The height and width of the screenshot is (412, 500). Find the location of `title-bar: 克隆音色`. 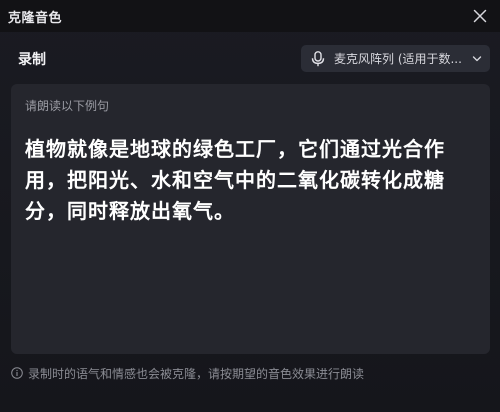

title-bar: 克隆音色 is located at coordinates (250, 16).